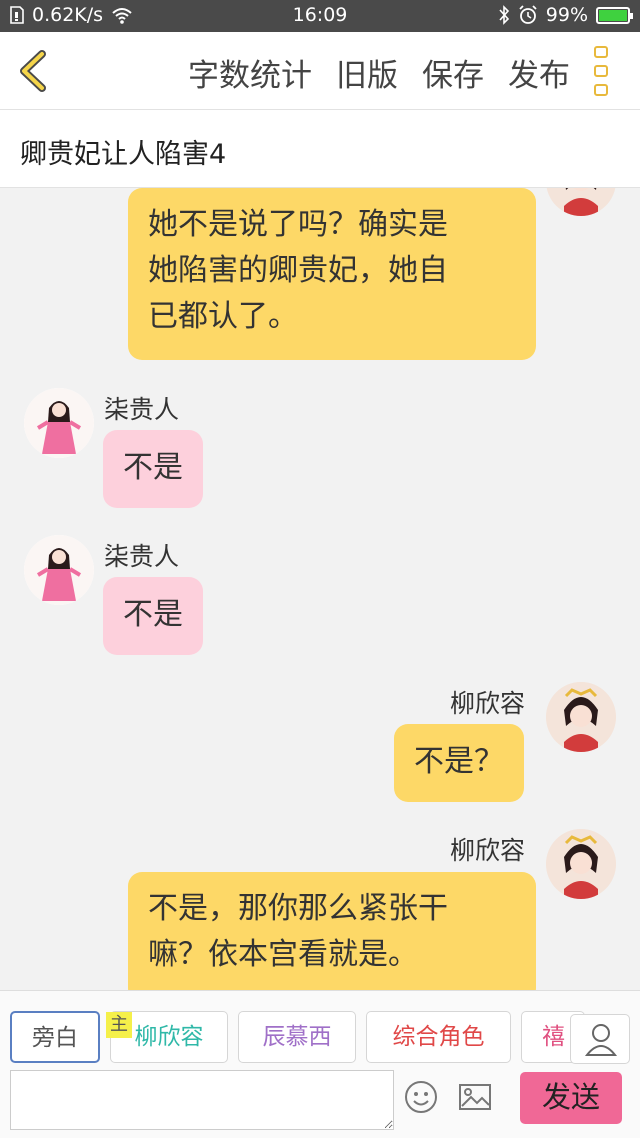 The width and height of the screenshot is (640, 1138). I want to click on message-line: 不是？, so click(459, 761).